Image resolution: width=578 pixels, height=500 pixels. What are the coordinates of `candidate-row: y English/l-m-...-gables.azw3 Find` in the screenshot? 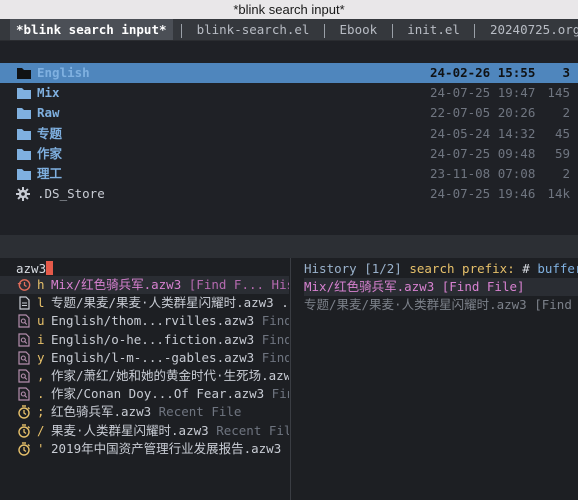 It's located at (144, 358).